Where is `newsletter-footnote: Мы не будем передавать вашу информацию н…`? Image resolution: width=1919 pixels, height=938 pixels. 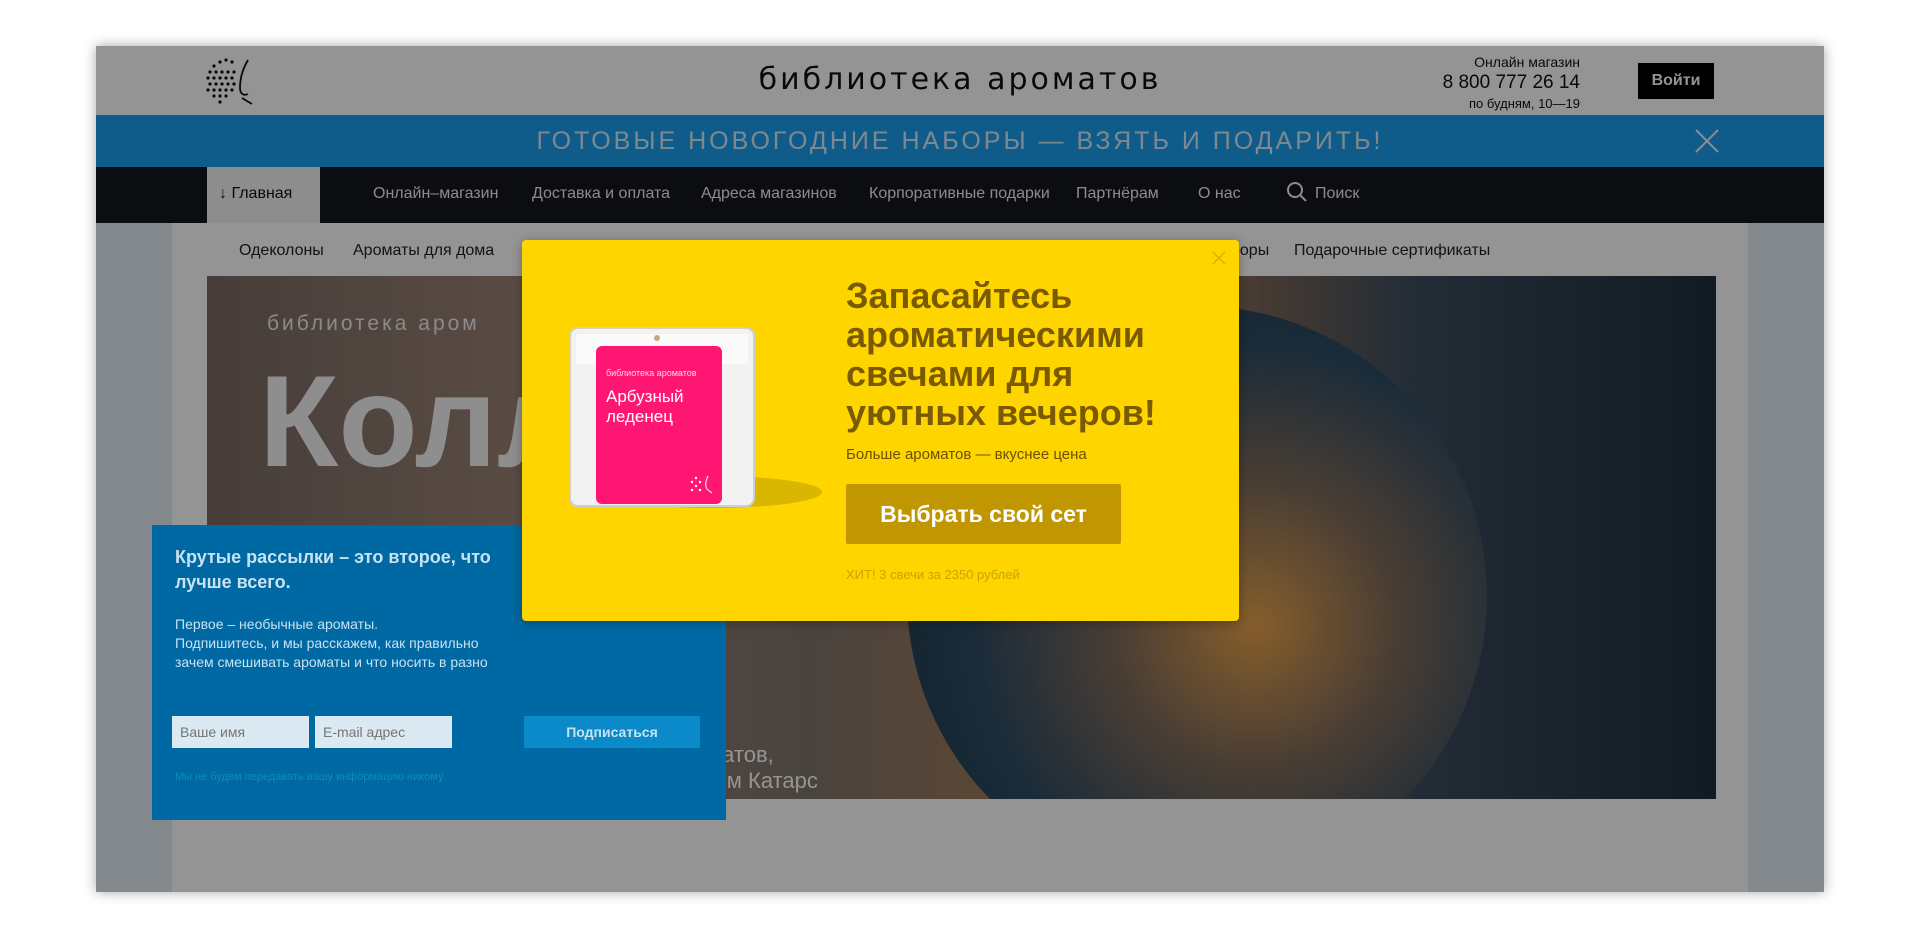 newsletter-footnote: Мы не будем передавать вашу информацию н… is located at coordinates (309, 777).